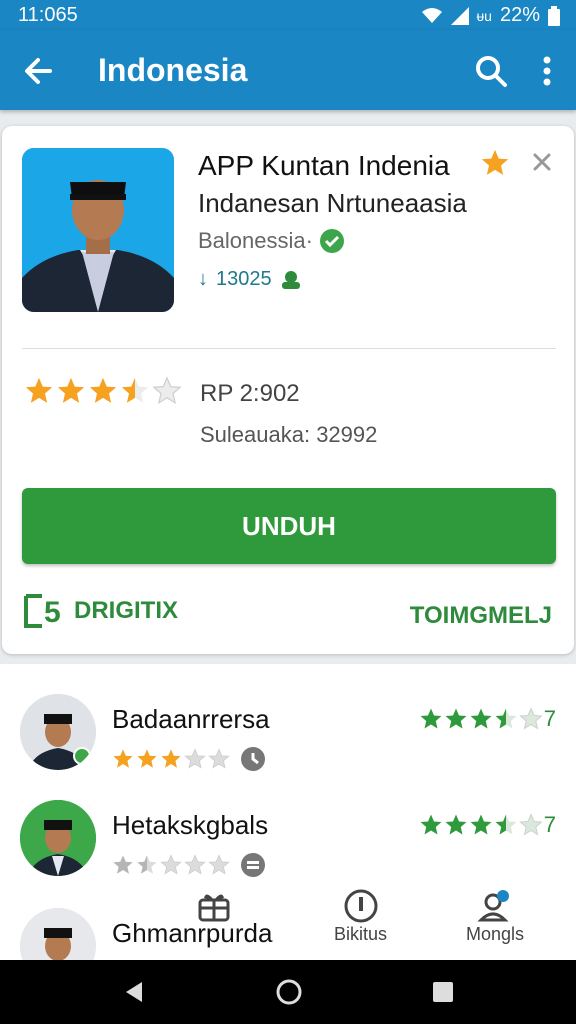 The image size is (576, 1024). I want to click on page-title: Indonesia, so click(173, 70).